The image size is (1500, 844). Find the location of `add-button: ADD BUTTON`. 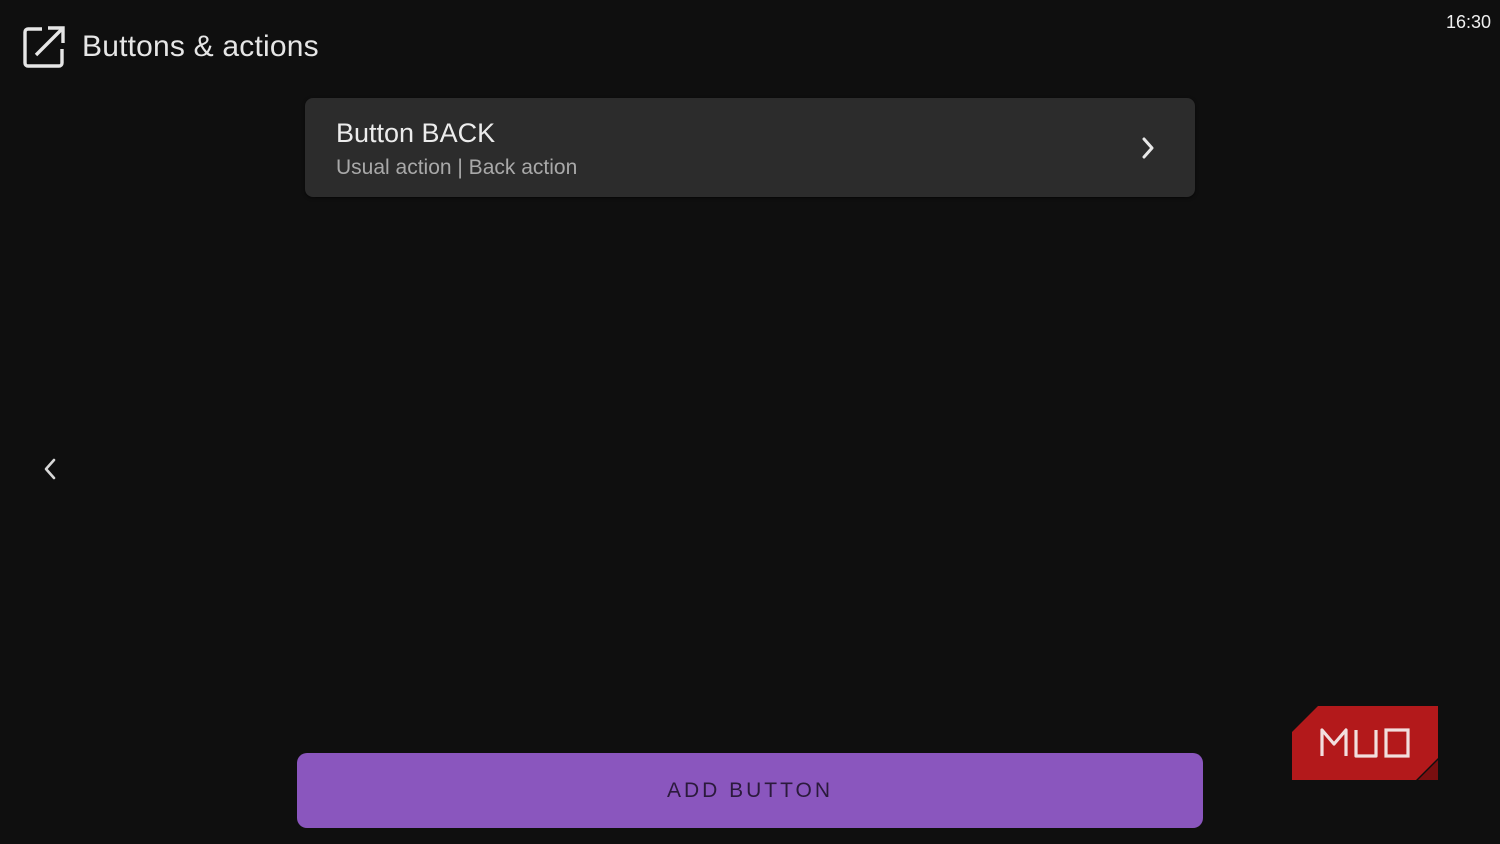

add-button: ADD BUTTON is located at coordinates (750, 790).